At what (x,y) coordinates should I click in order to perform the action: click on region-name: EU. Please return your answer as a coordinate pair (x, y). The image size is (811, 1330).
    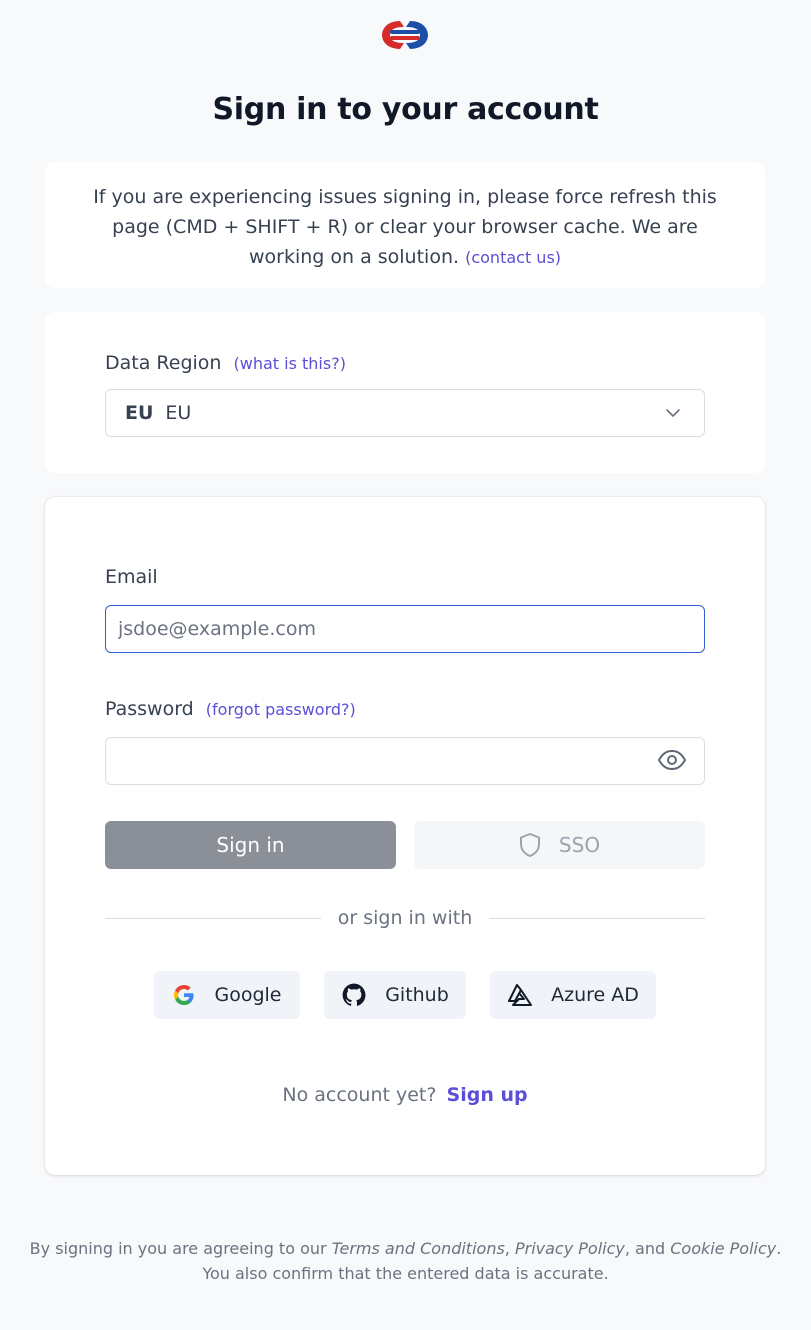
    Looking at the image, I should click on (178, 413).